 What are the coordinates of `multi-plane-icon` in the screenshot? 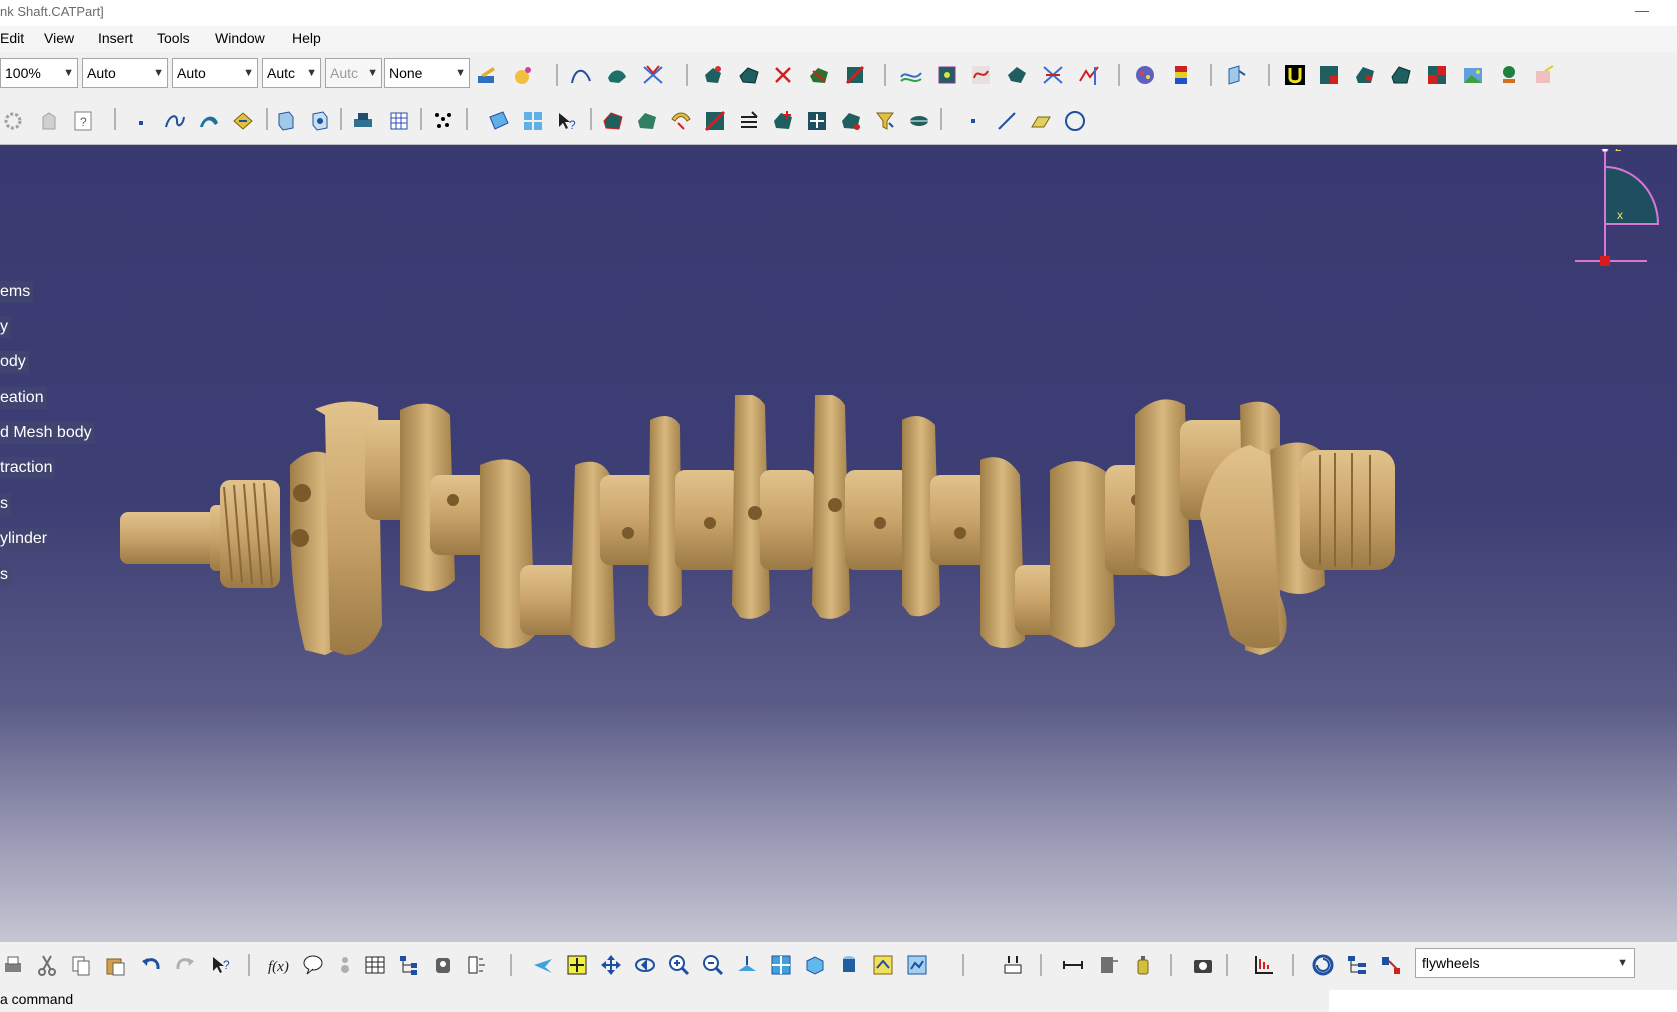 It's located at (533, 121).